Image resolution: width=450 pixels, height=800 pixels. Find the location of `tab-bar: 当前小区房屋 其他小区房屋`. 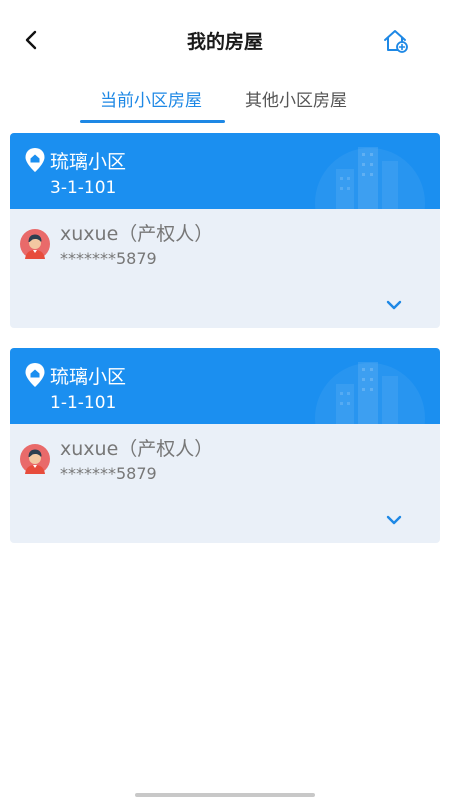

tab-bar: 当前小区房屋 其他小区房屋 is located at coordinates (225, 103).